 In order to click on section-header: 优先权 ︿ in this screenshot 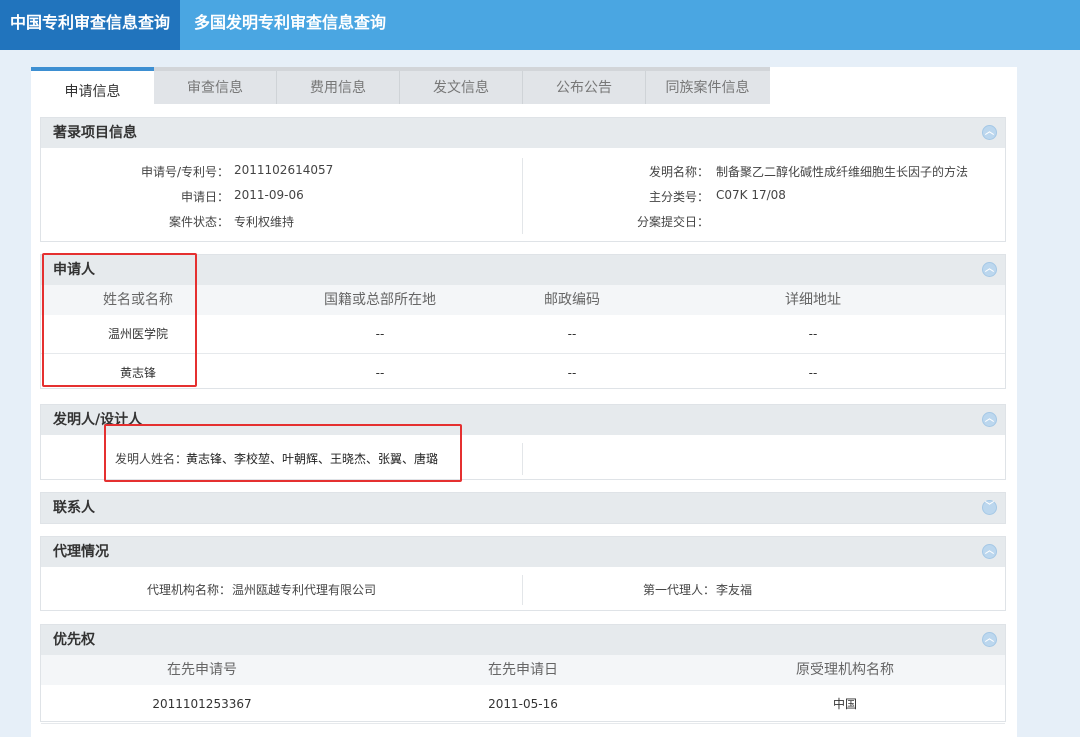, I will do `click(523, 640)`.